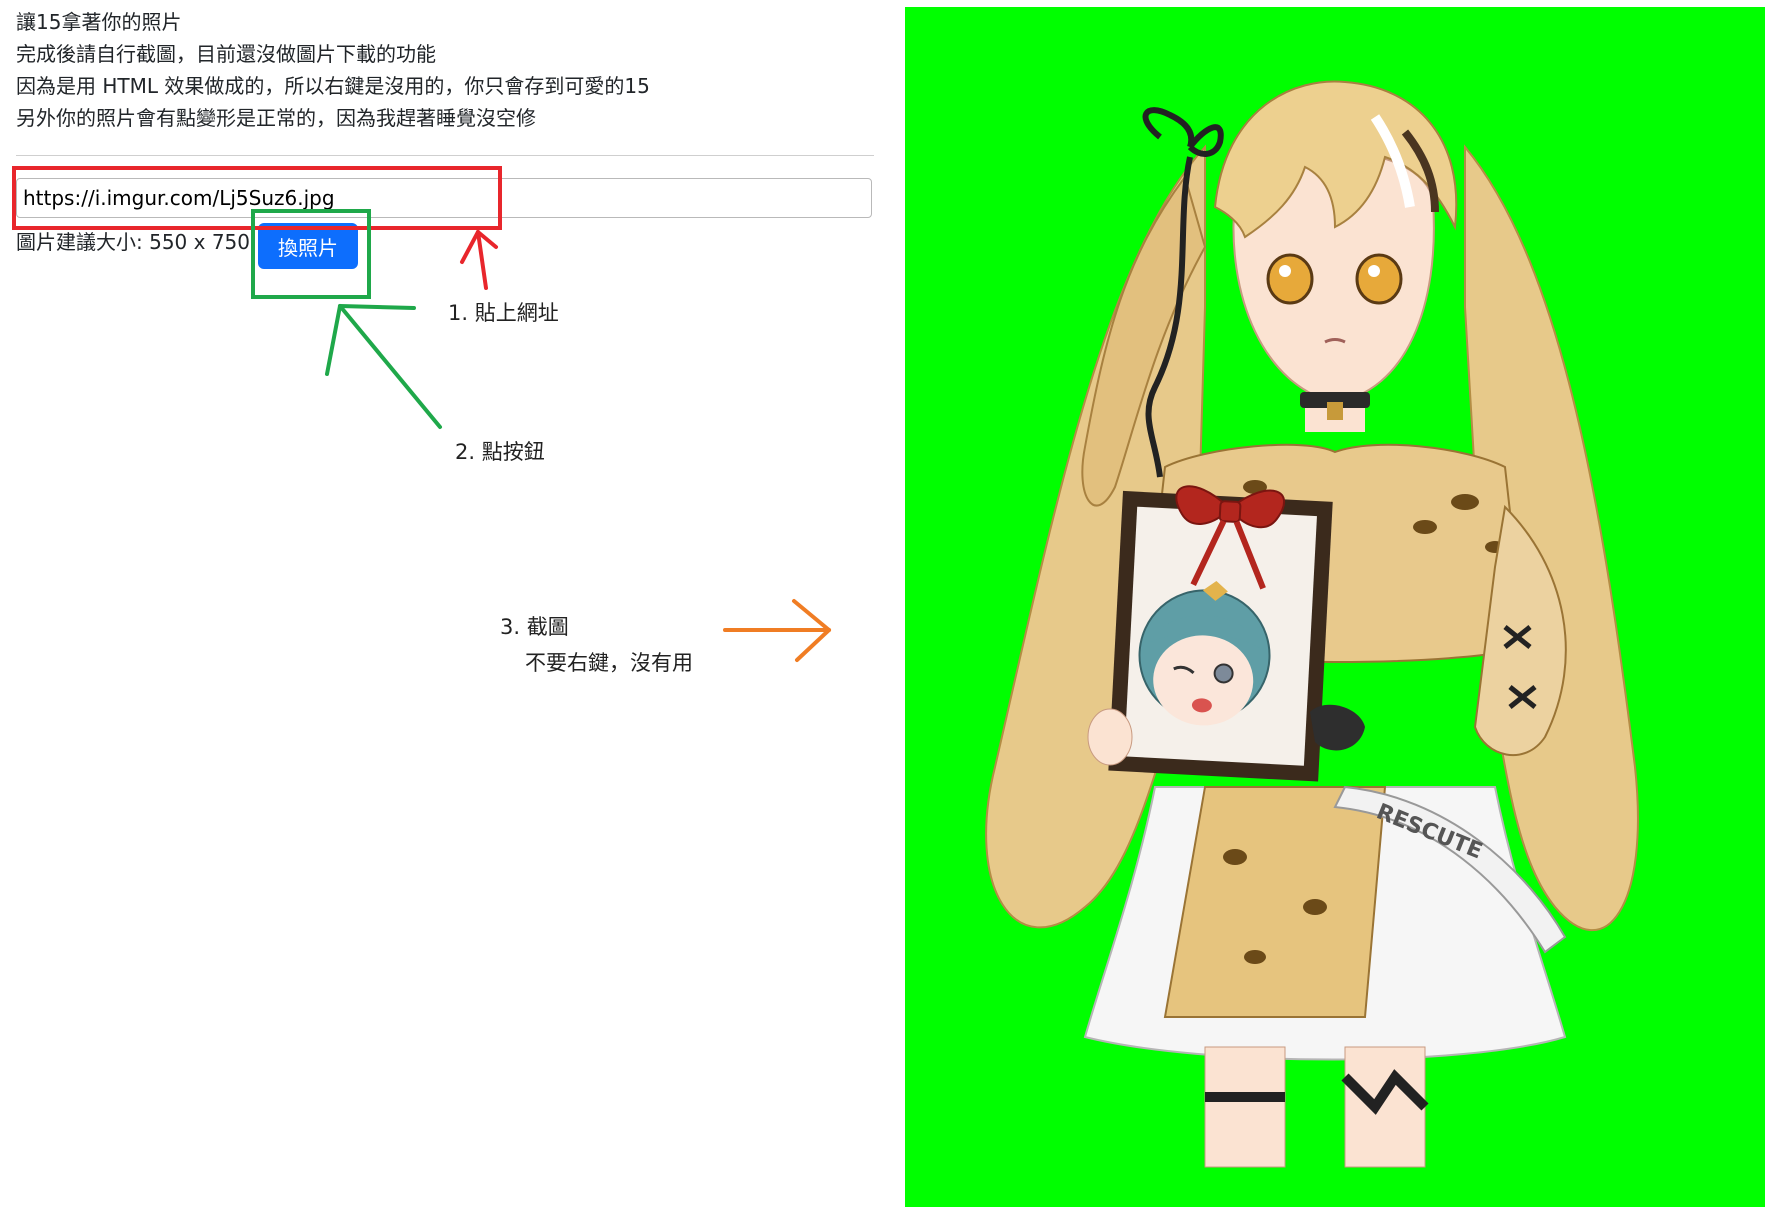  What do you see at coordinates (479, 260) in the screenshot?
I see `red-arrow-icon` at bounding box center [479, 260].